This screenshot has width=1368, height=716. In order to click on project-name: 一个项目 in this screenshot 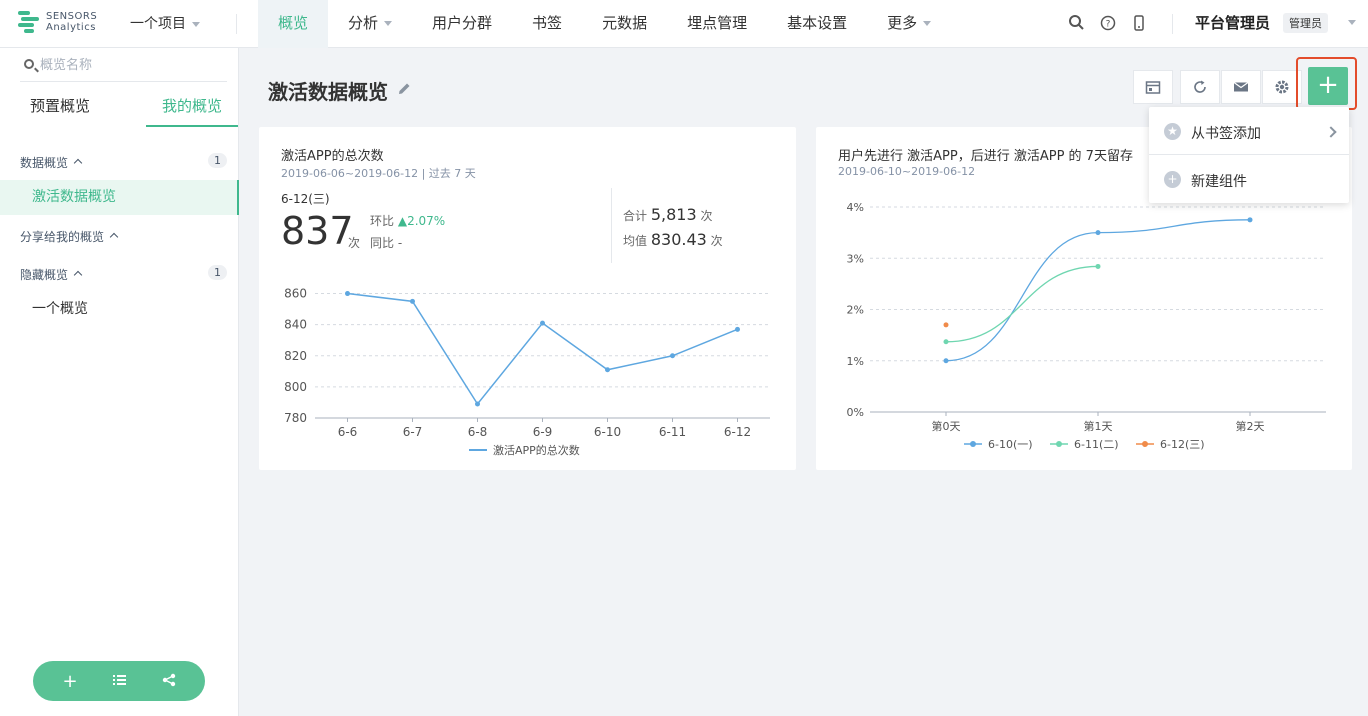, I will do `click(158, 24)`.